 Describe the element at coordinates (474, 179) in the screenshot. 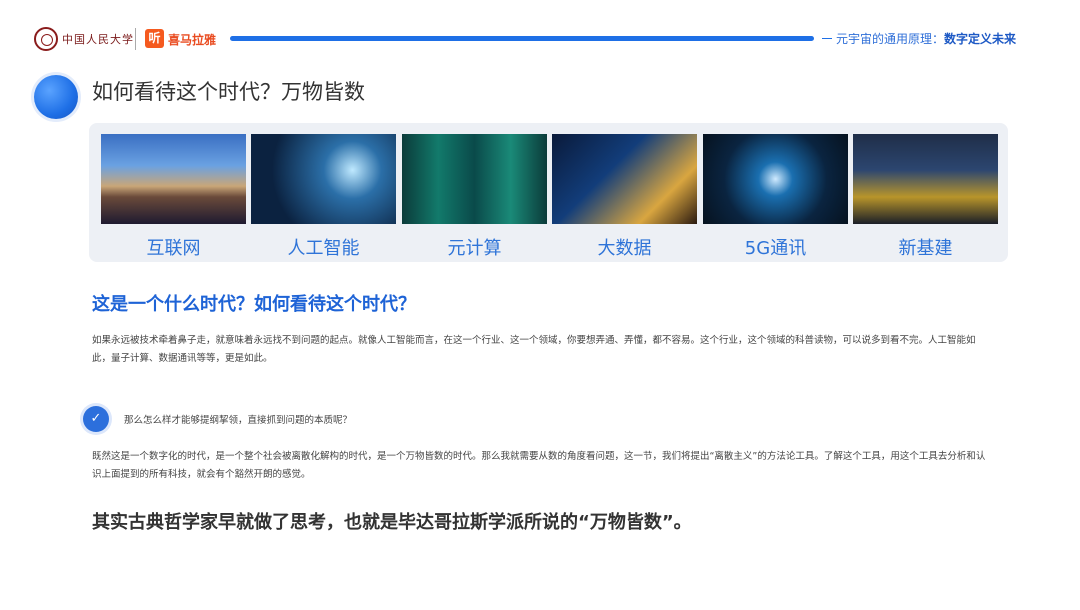

I see `tile-image-metacomputing` at that location.